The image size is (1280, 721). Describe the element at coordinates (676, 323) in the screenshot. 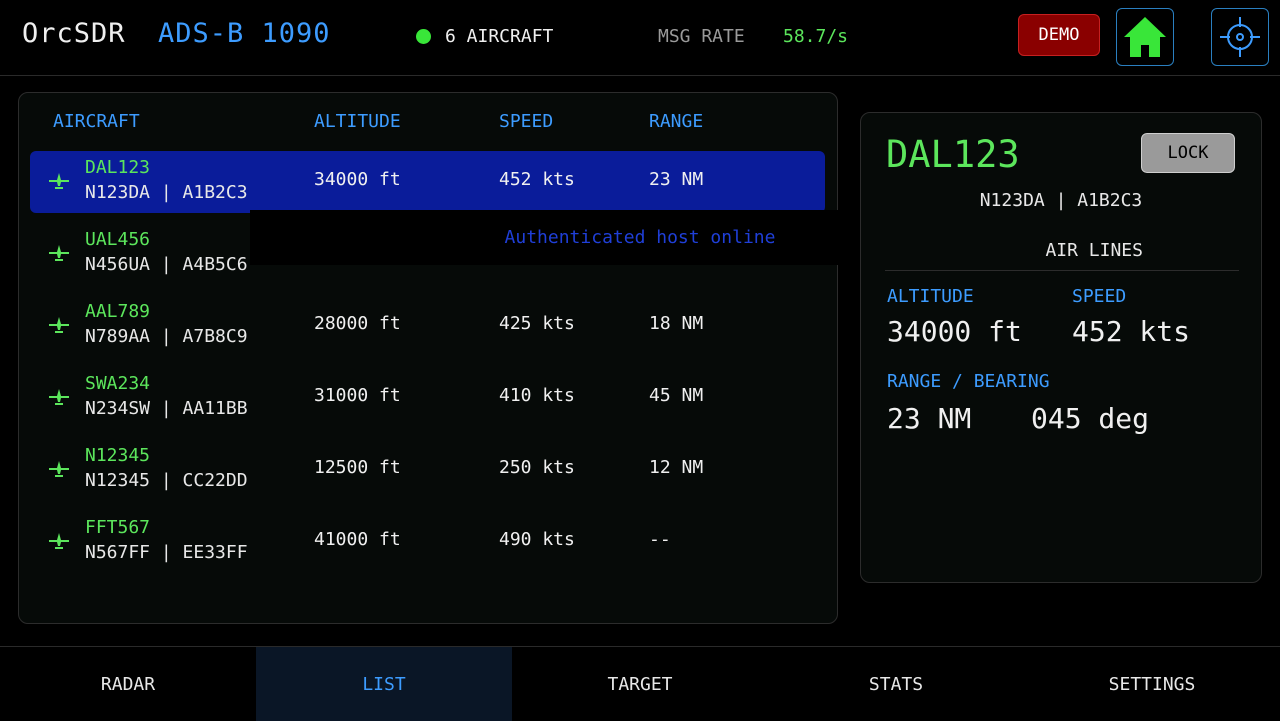

I see `row-range: 18 NM` at that location.